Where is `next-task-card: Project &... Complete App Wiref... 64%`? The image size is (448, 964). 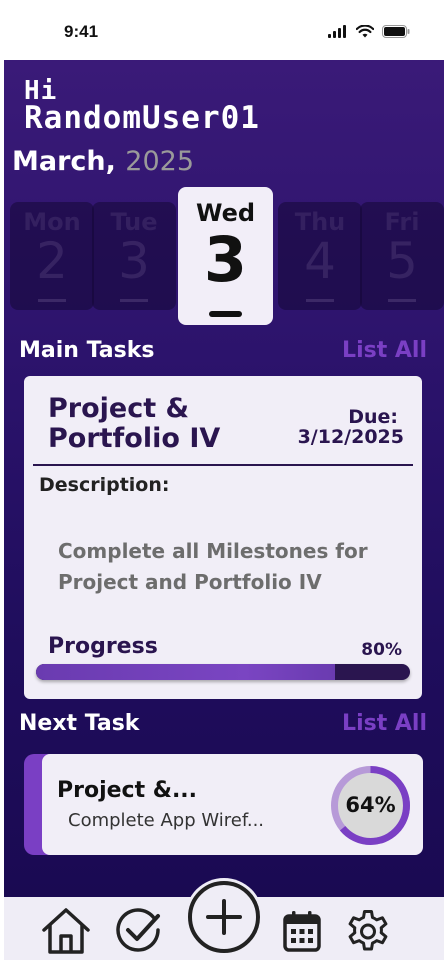 next-task-card: Project &... Complete App Wiref... 64% is located at coordinates (223, 804).